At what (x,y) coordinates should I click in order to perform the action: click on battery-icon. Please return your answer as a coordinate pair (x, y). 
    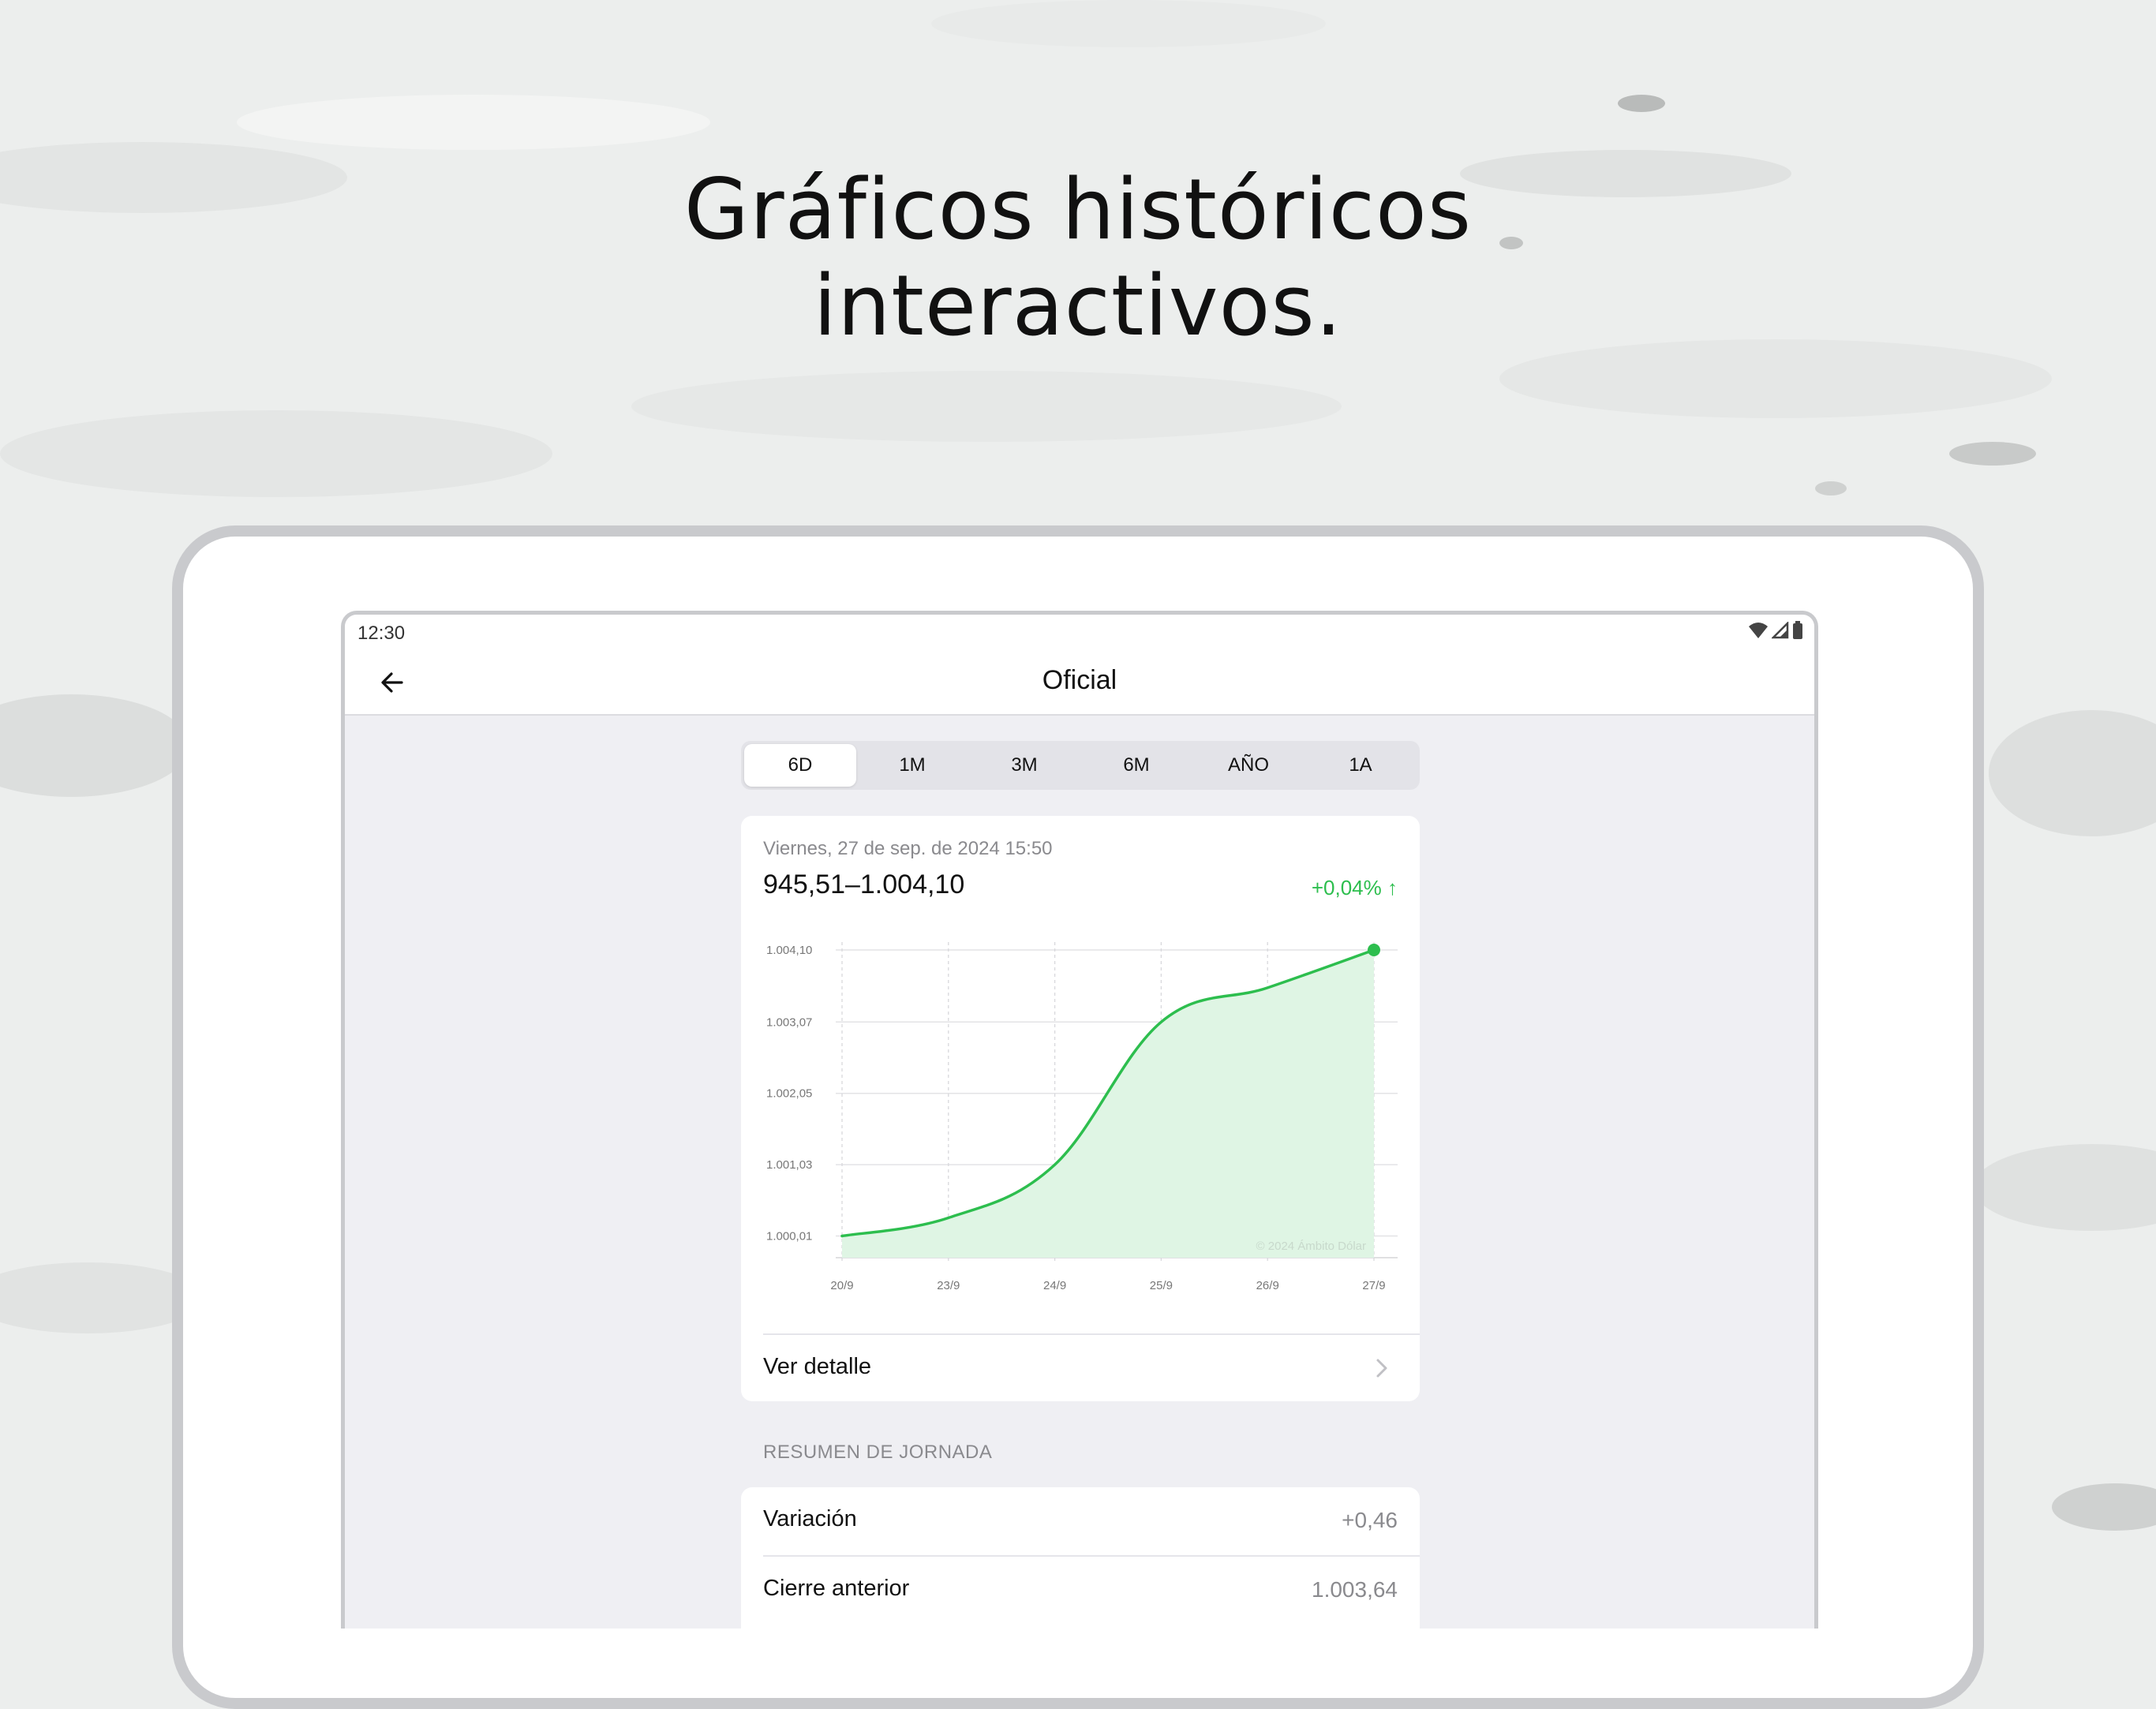
    Looking at the image, I should click on (1797, 630).